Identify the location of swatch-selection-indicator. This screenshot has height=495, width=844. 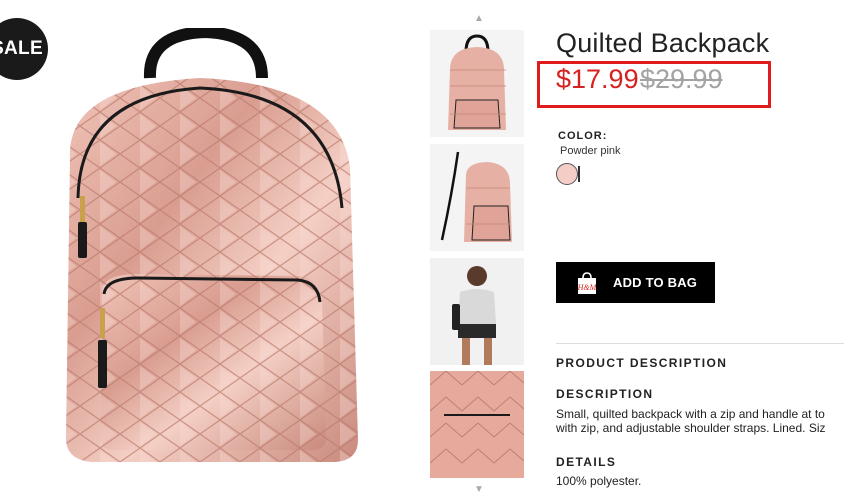
(579, 174).